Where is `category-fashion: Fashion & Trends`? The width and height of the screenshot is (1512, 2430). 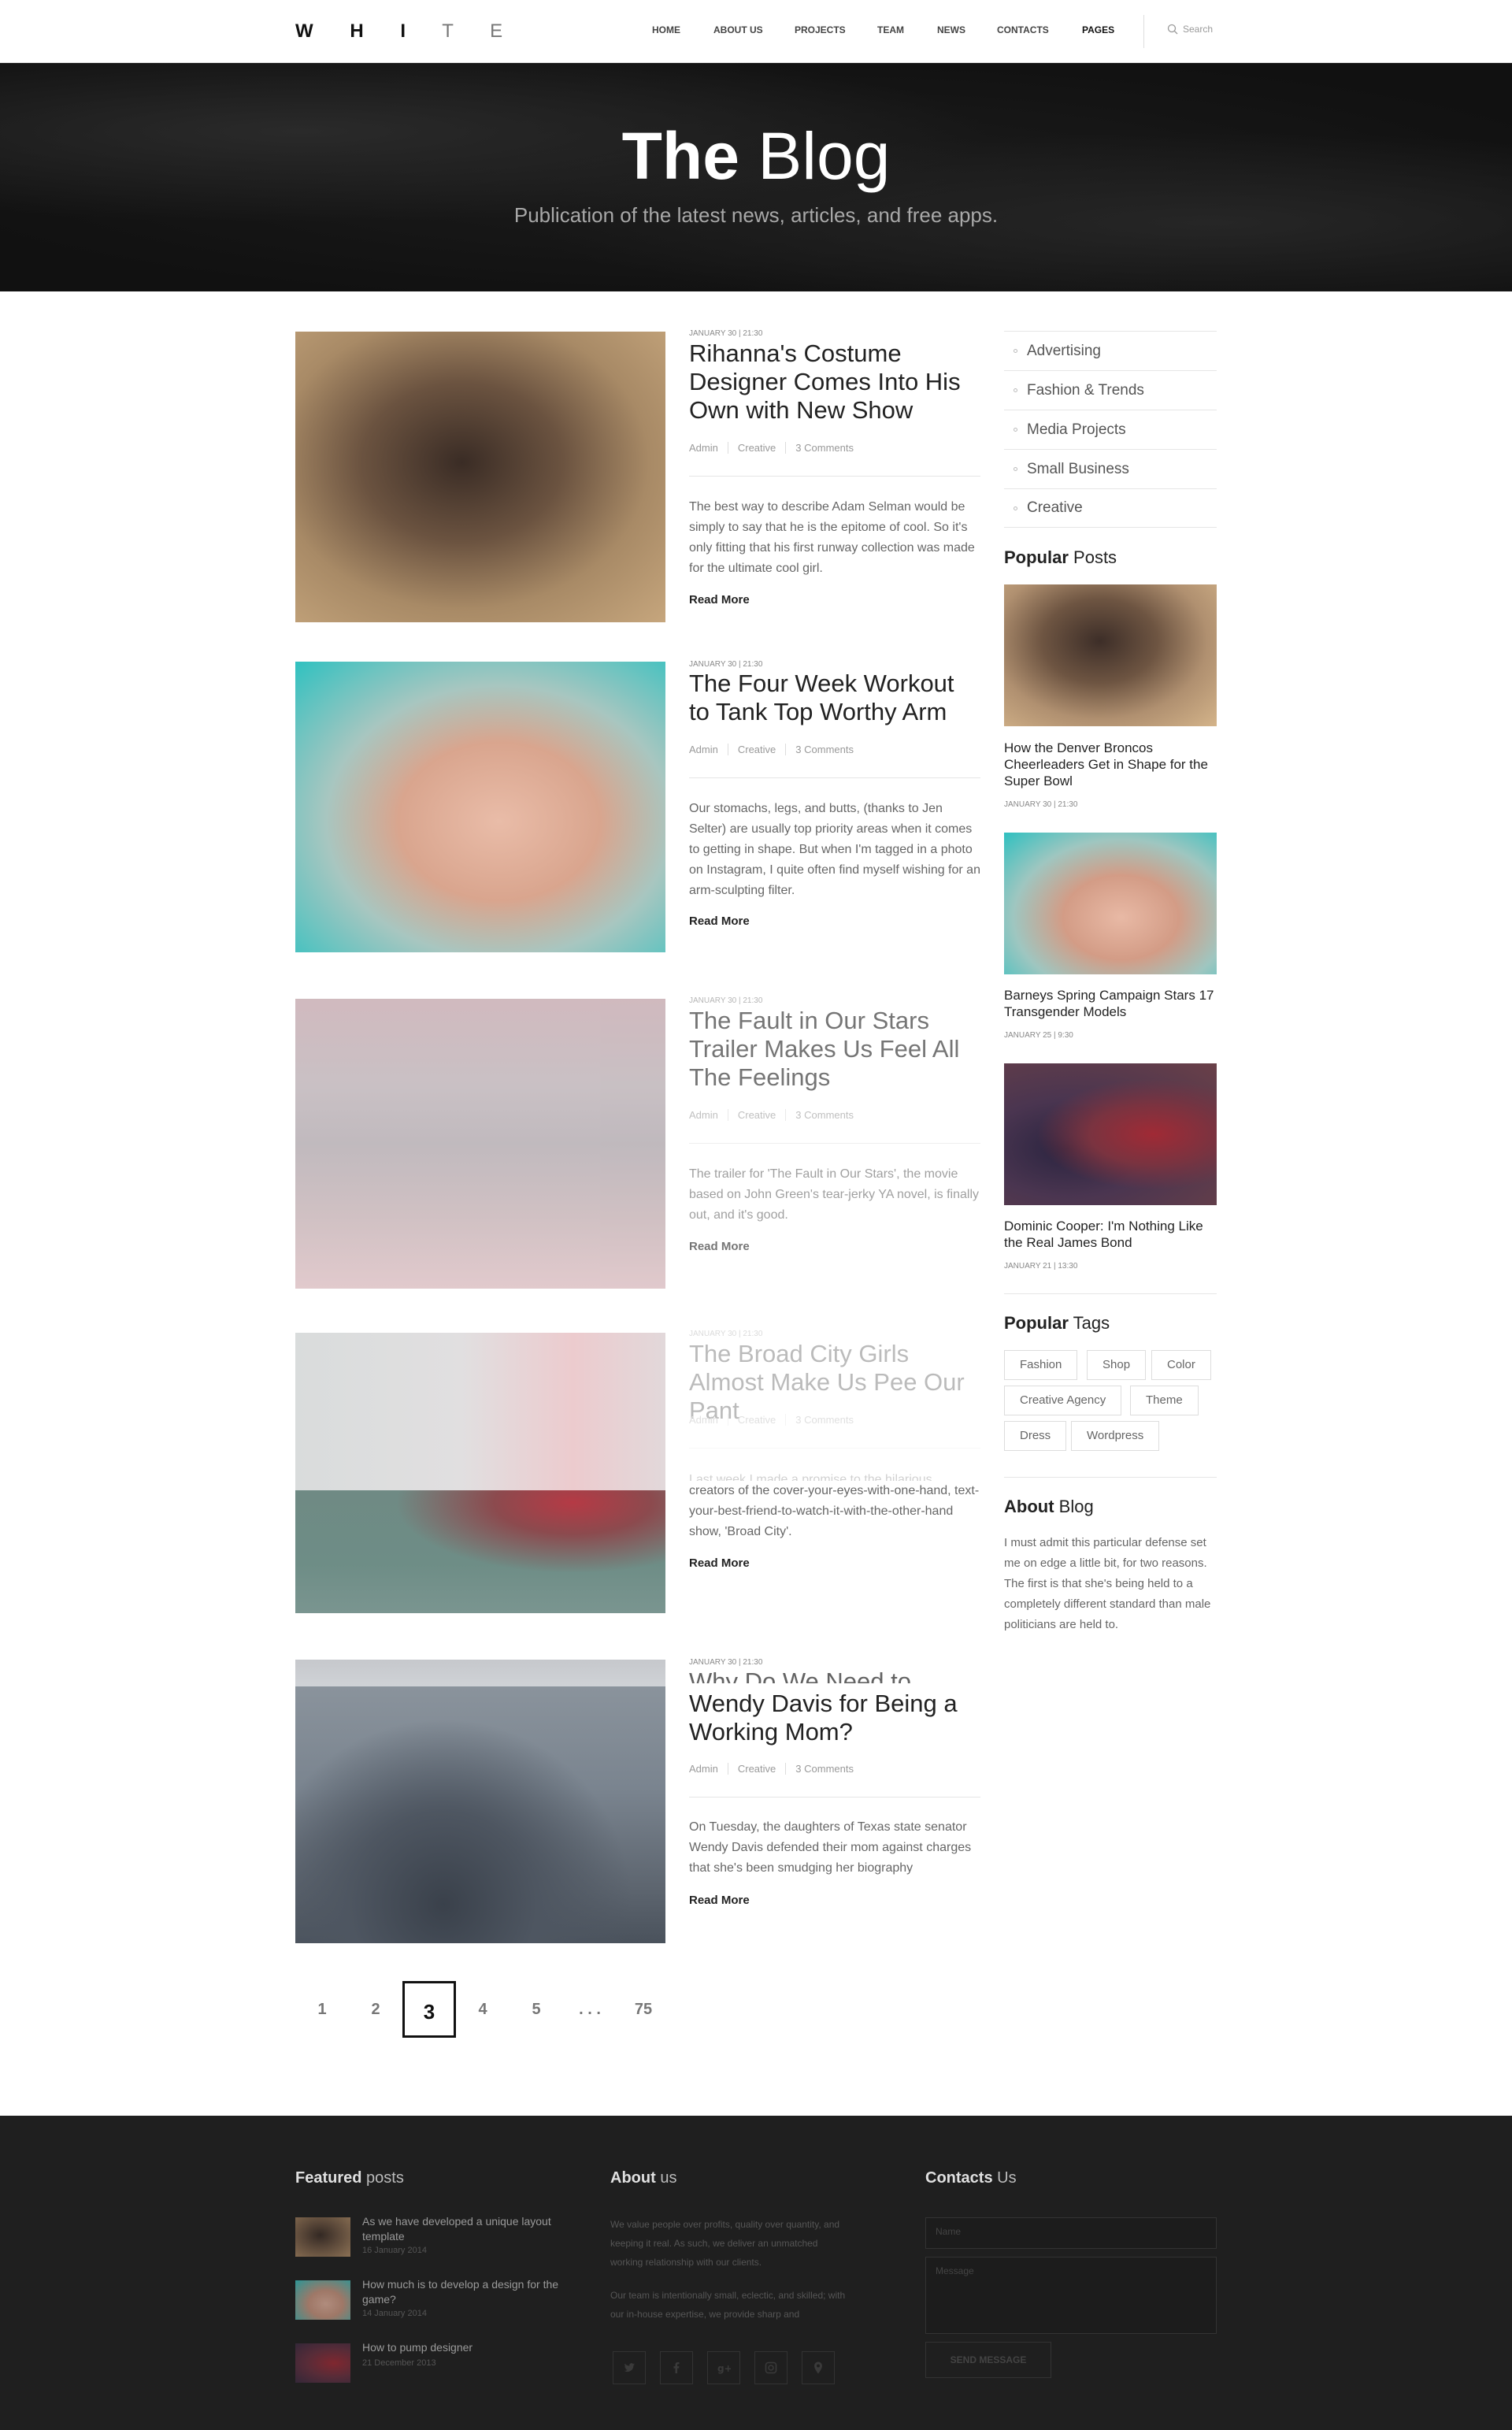
category-fashion: Fashion & Trends is located at coordinates (1110, 390).